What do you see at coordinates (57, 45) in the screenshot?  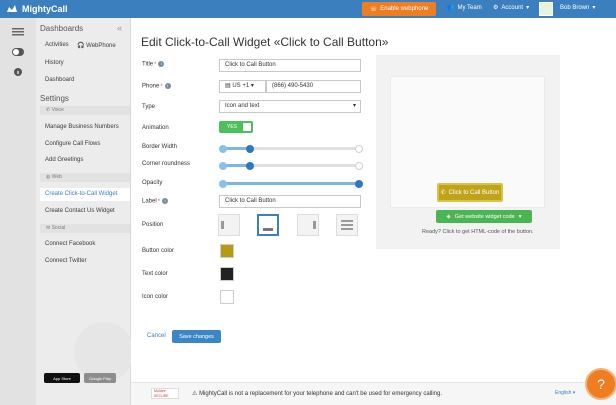 I see `sidebar-item-activities: Activities` at bounding box center [57, 45].